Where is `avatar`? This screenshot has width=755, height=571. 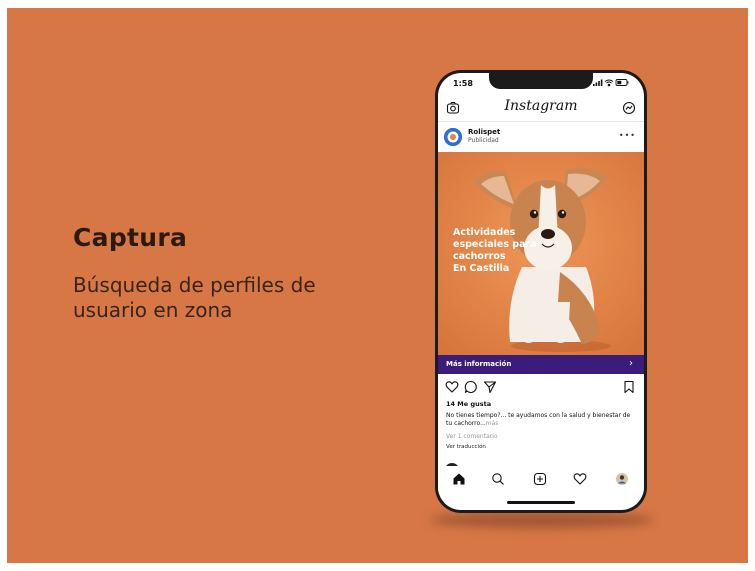 avatar is located at coordinates (453, 137).